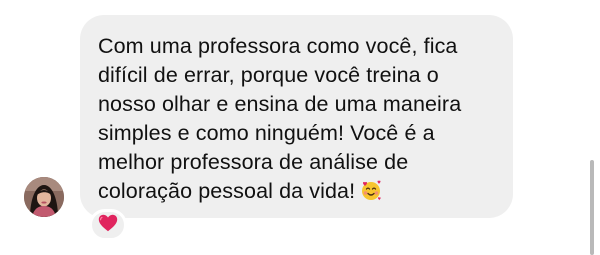 The image size is (600, 255). What do you see at coordinates (371, 194) in the screenshot?
I see `smiling-face-with-hearts-icon` at bounding box center [371, 194].